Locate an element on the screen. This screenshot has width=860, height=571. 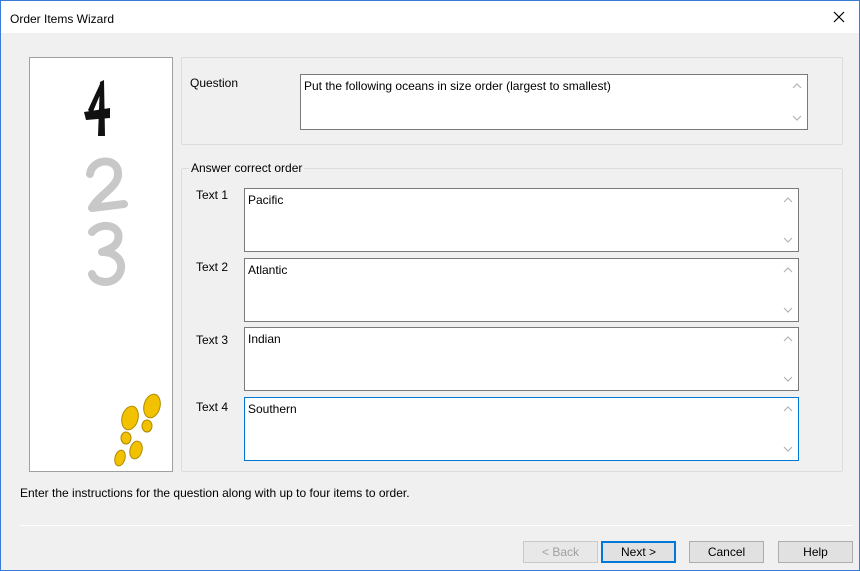
separator is located at coordinates (436, 525).